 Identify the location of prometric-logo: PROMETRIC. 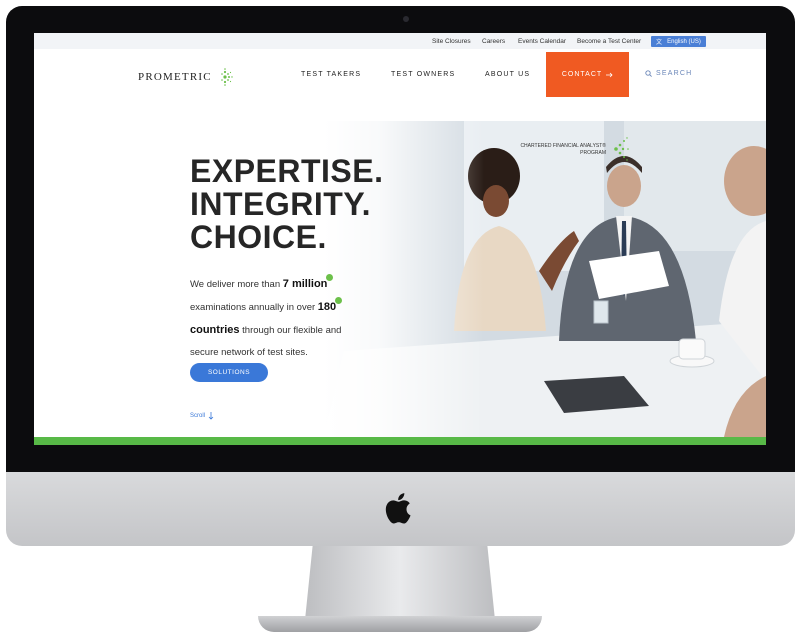
(186, 77).